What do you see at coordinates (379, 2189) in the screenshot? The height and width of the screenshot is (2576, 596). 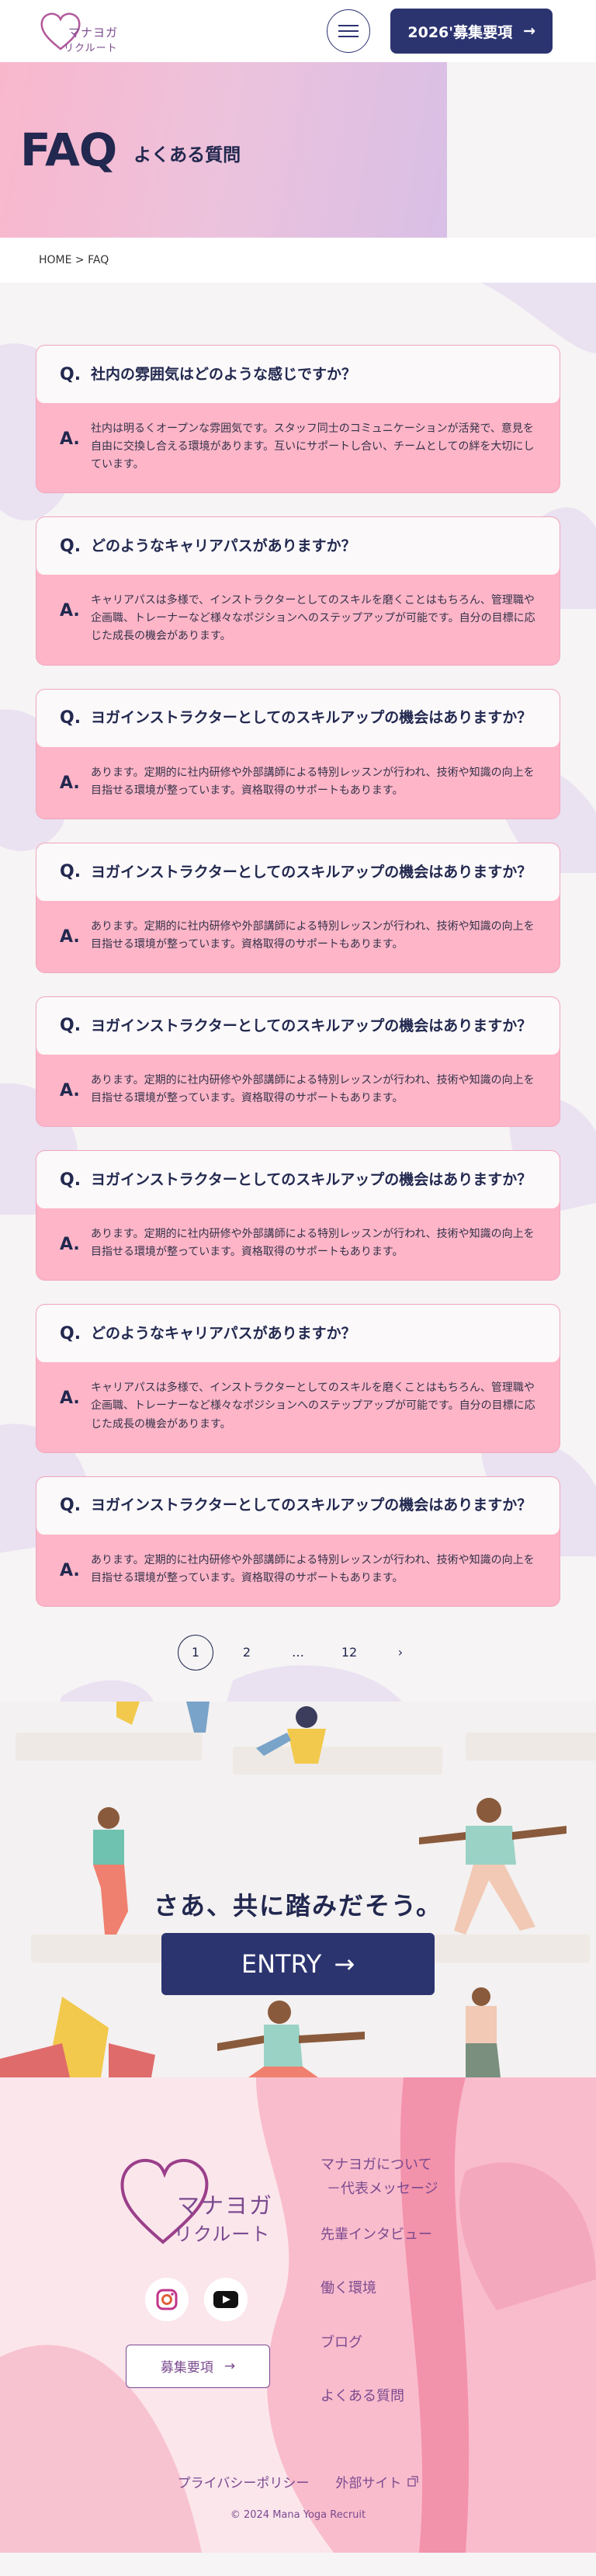 I see `footer-nav-message: －代表メッセージ` at bounding box center [379, 2189].